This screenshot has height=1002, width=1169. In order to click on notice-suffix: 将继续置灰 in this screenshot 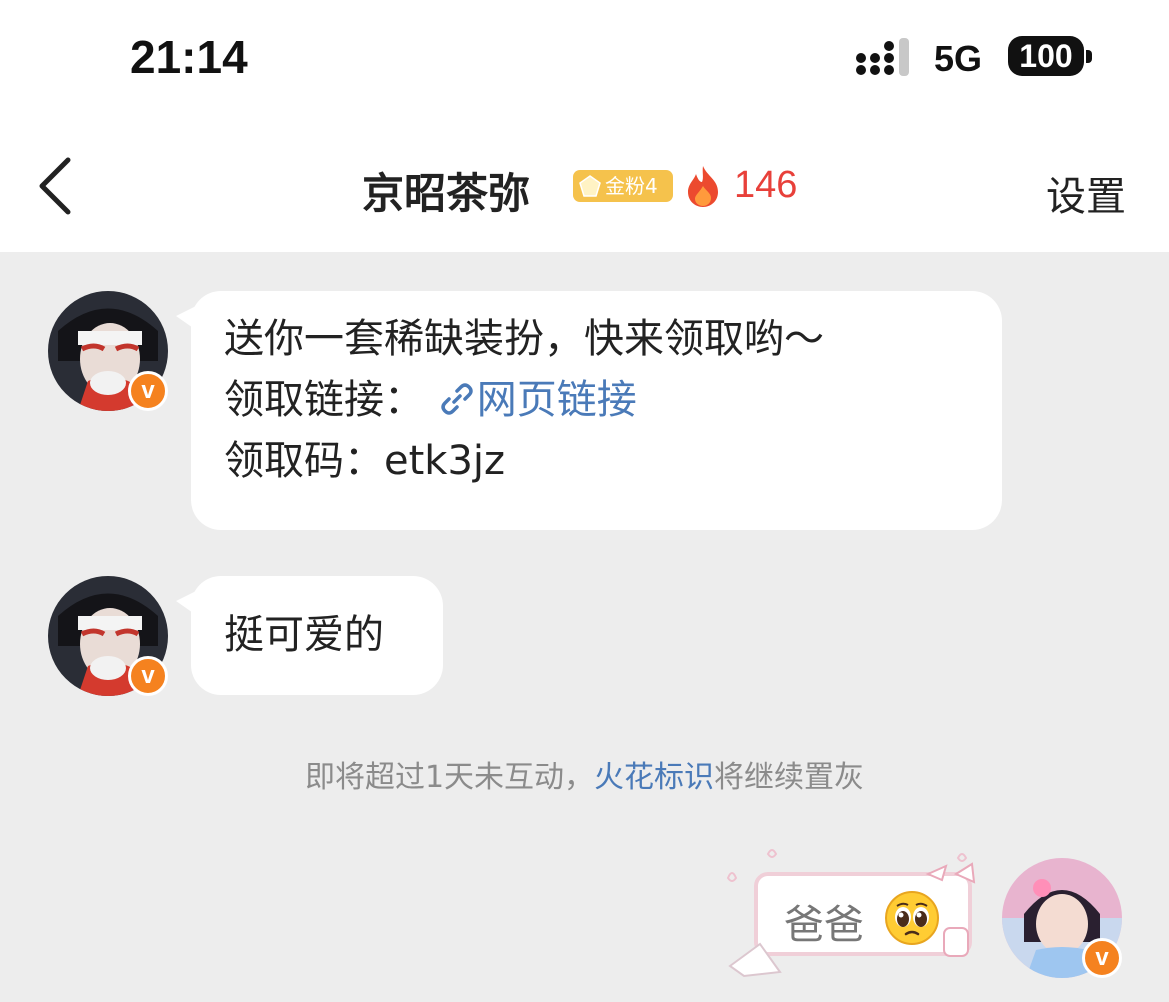, I will do `click(789, 777)`.